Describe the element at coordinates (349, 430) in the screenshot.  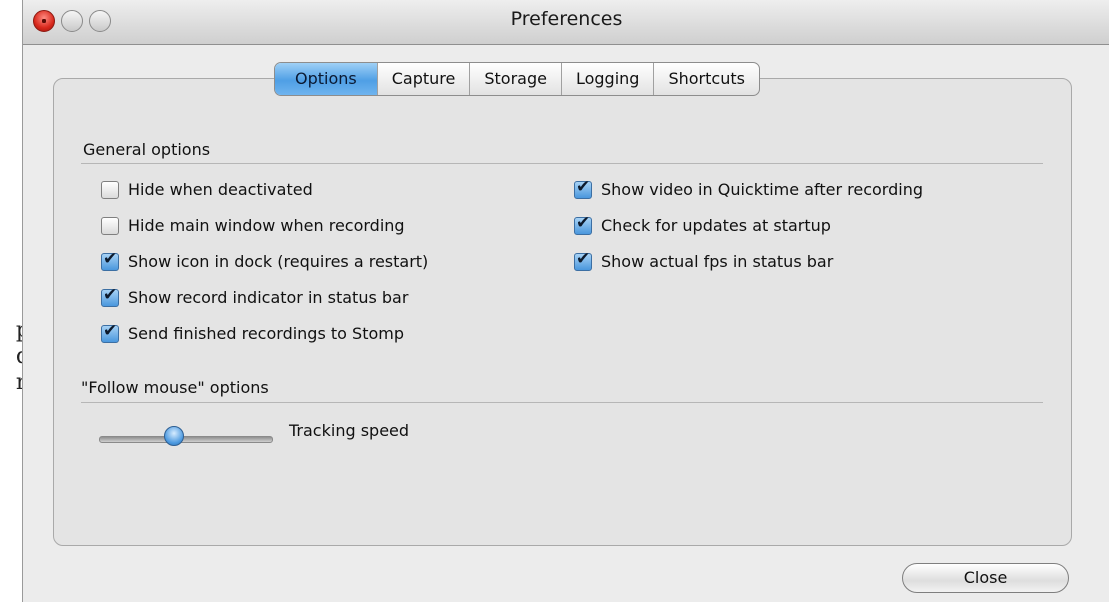
I see `tracking-speed-label: Tracking speed` at that location.